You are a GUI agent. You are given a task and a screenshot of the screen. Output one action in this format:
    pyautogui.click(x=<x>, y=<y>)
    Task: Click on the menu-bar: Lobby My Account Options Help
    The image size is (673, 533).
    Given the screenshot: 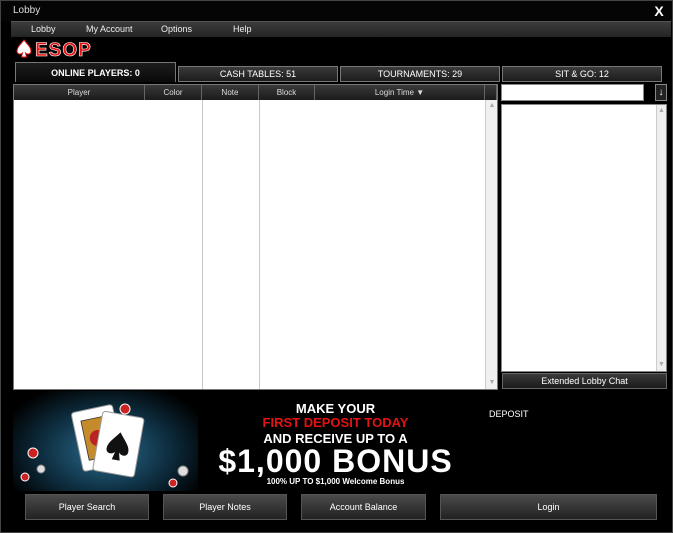 What is the action you would take?
    pyautogui.click(x=341, y=29)
    